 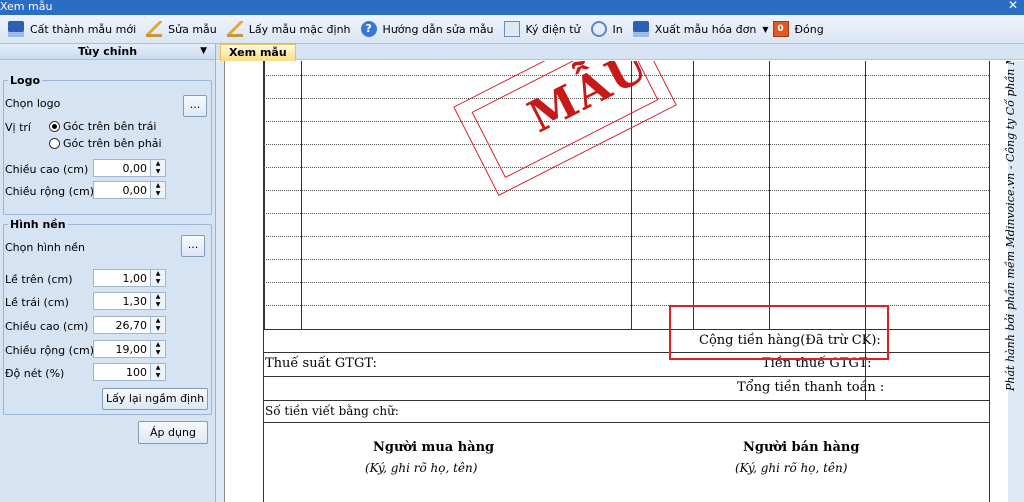 What do you see at coordinates (598, 29) in the screenshot?
I see `print-icon` at bounding box center [598, 29].